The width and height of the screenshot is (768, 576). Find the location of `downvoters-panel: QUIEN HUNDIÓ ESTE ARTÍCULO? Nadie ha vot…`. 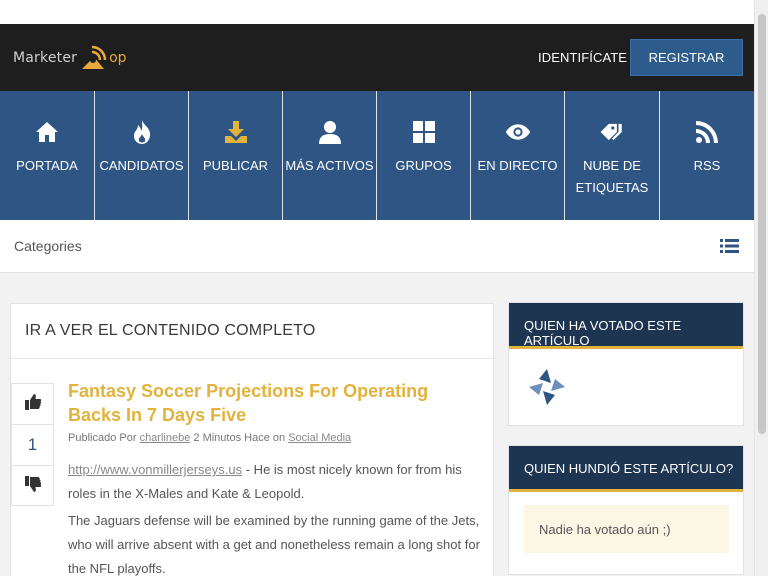

downvoters-panel: QUIEN HUNDIÓ ESTE ARTÍCULO? Nadie ha vot… is located at coordinates (626, 510).